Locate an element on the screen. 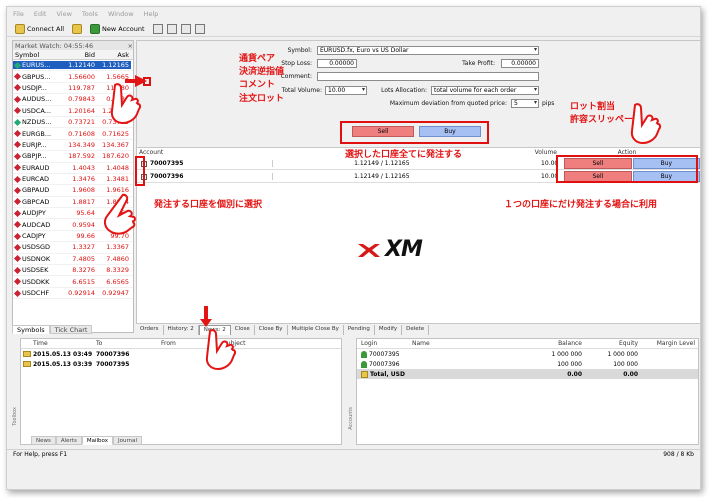 The height and width of the screenshot is (498, 709). red-arrow-icon is located at coordinates (136, 81).